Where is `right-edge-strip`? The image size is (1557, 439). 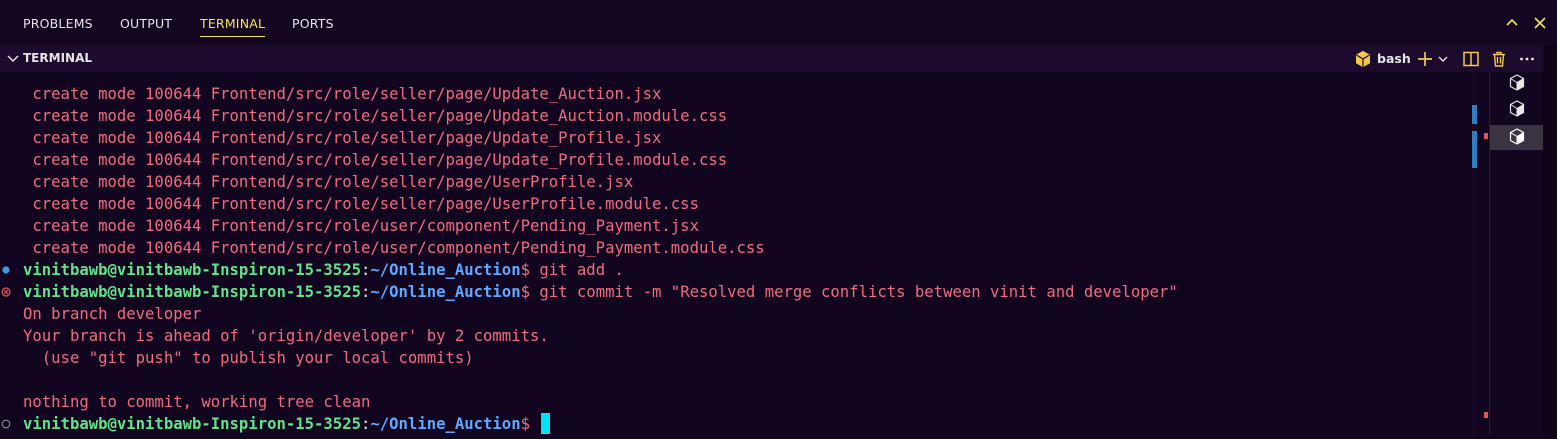 right-edge-strip is located at coordinates (1550, 240).